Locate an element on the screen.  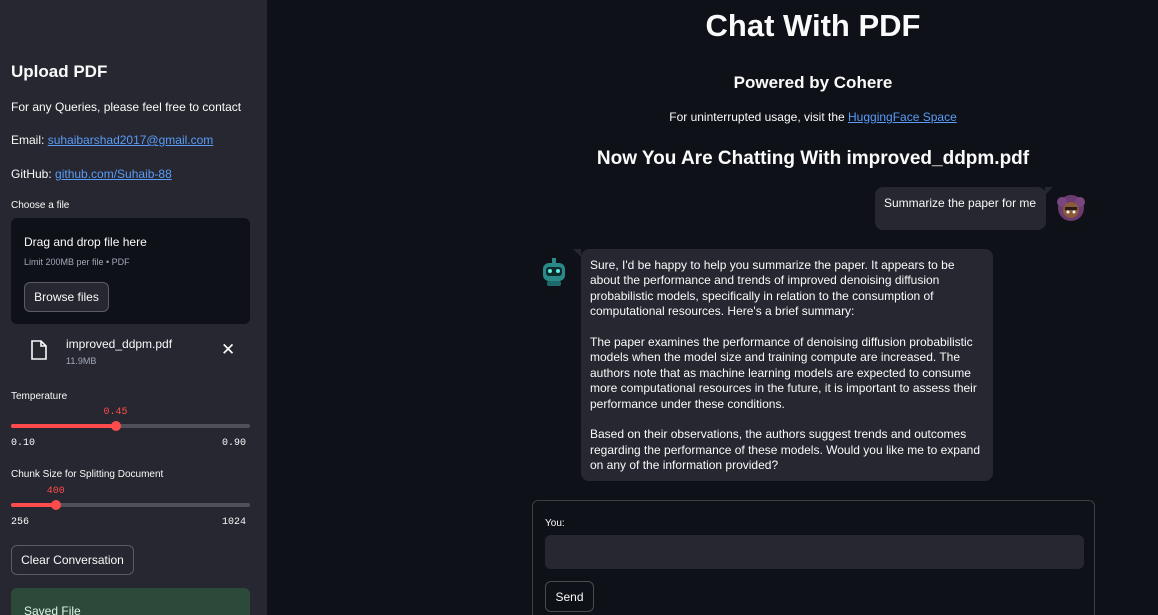
clear-conversation-button: Clear Conversation is located at coordinates (72, 560).